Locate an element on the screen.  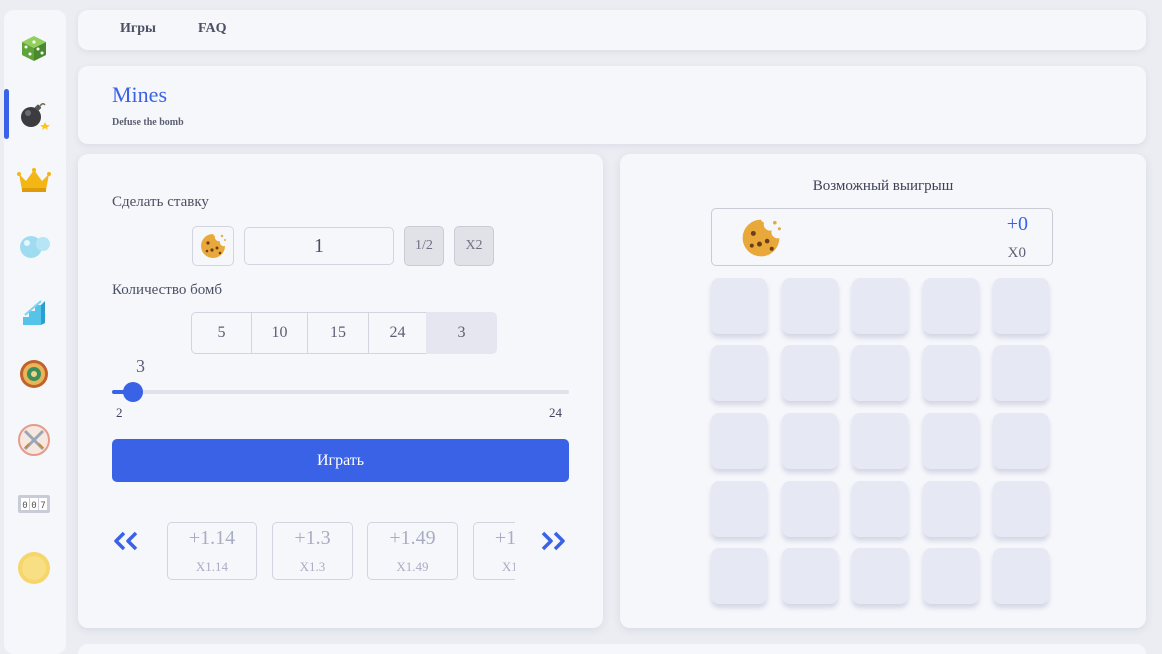
win-amount: +0 is located at coordinates (1017, 224).